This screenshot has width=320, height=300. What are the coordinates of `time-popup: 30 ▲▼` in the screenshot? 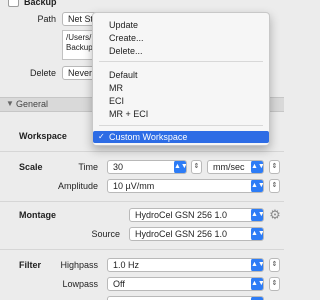 It's located at (147, 167).